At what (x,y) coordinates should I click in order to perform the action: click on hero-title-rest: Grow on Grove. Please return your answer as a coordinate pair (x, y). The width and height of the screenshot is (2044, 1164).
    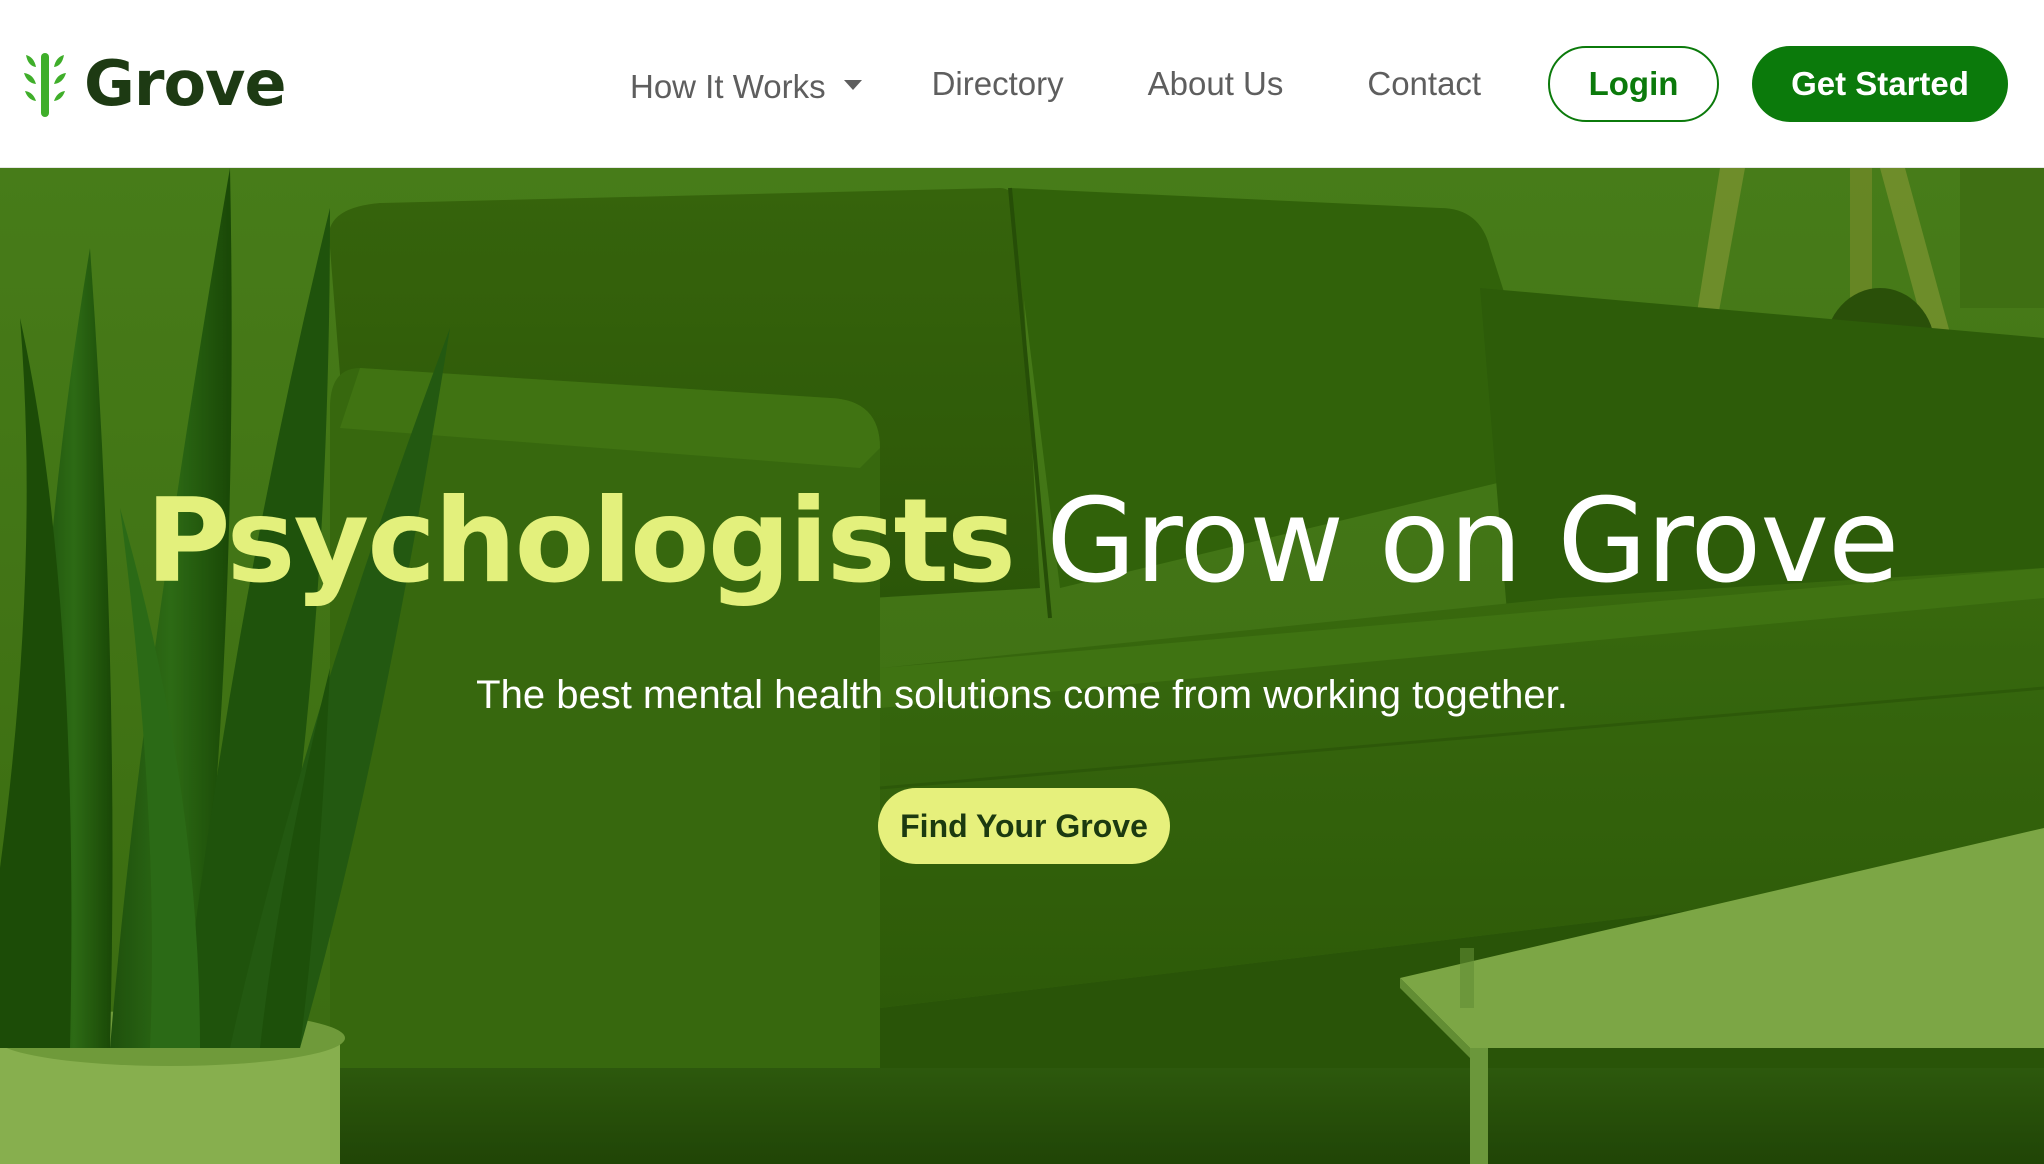
    Looking at the image, I should click on (1472, 541).